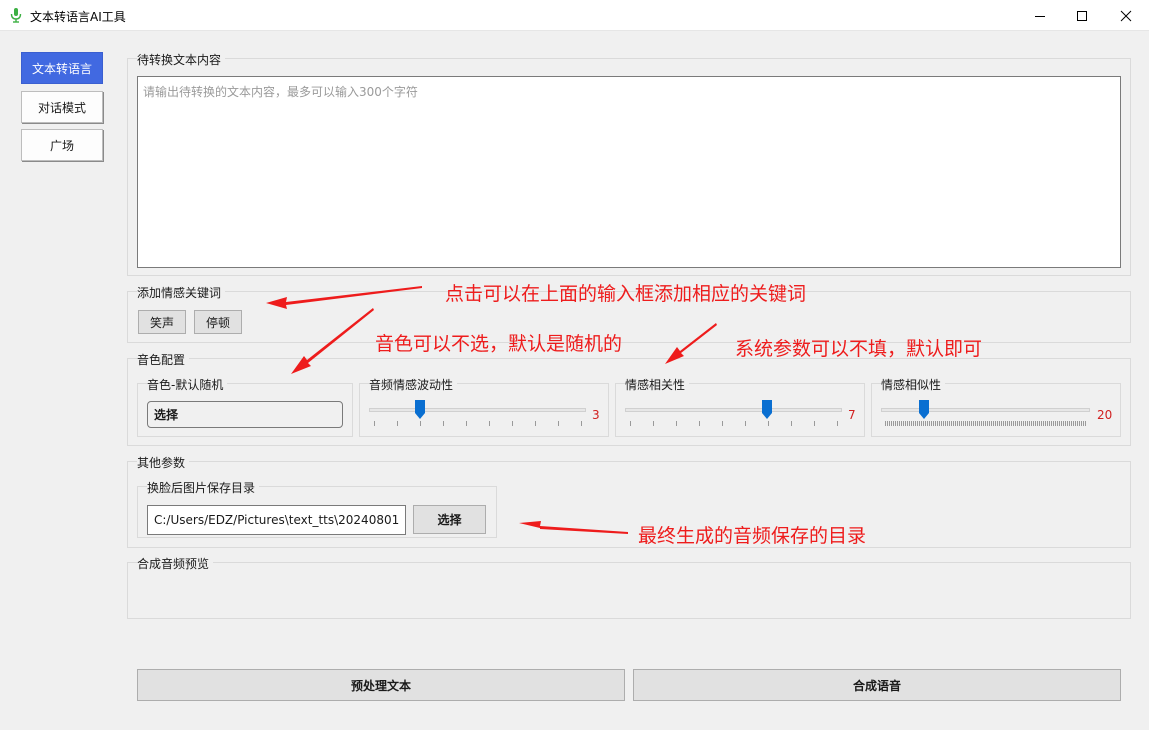 Image resolution: width=1149 pixels, height=730 pixels. Describe the element at coordinates (181, 292) in the screenshot. I see `keywords-group-title: 添加情感关键词` at that location.